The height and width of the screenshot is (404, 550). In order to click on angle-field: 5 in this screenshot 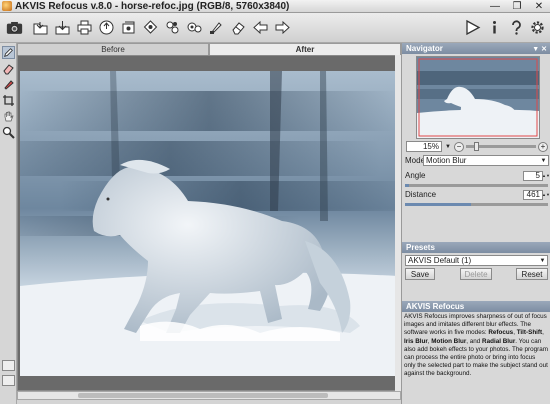, I will do `click(533, 175)`.